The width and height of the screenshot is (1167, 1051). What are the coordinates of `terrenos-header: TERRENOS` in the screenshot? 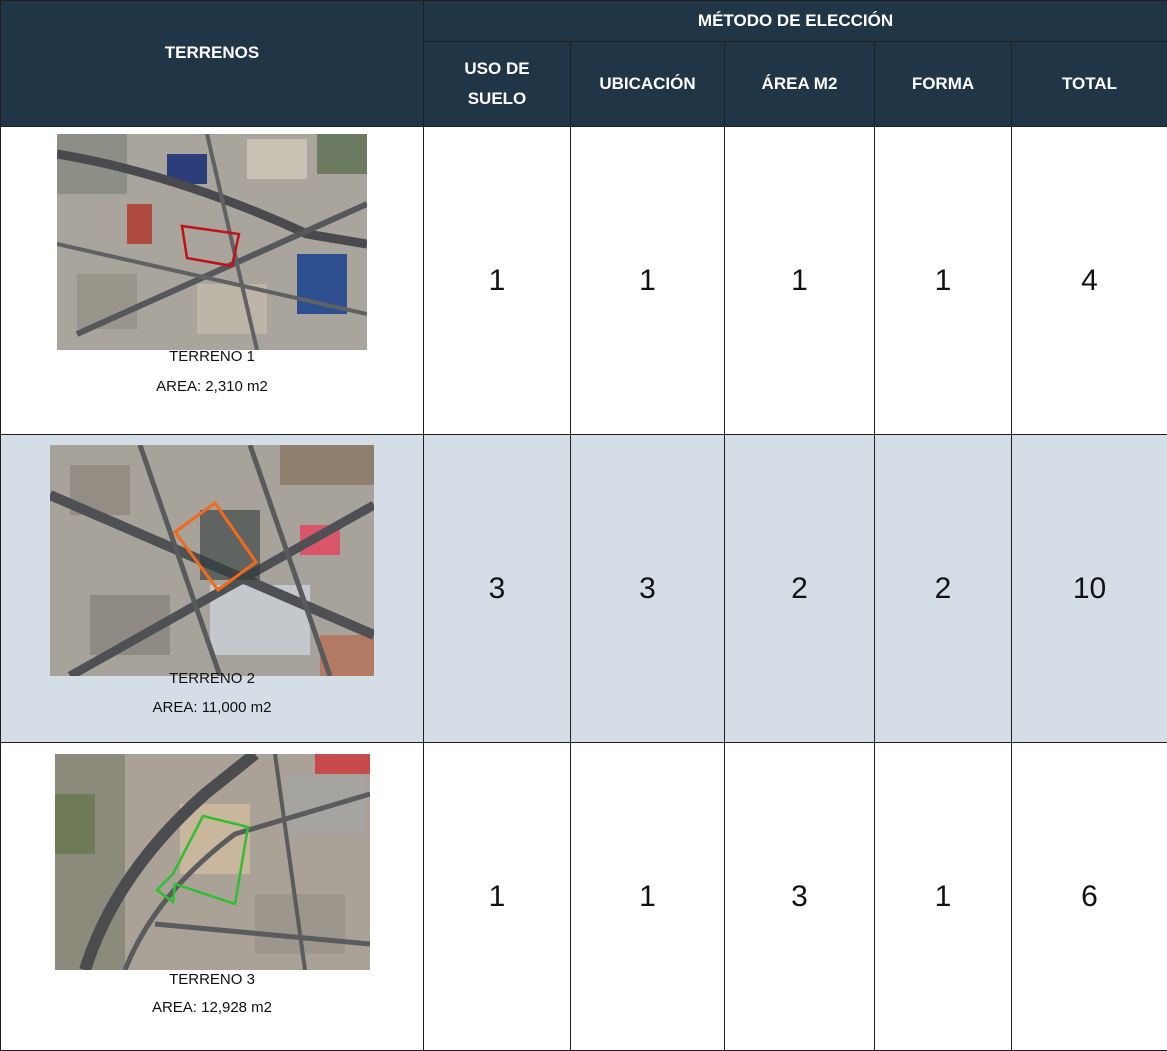 It's located at (212, 64).